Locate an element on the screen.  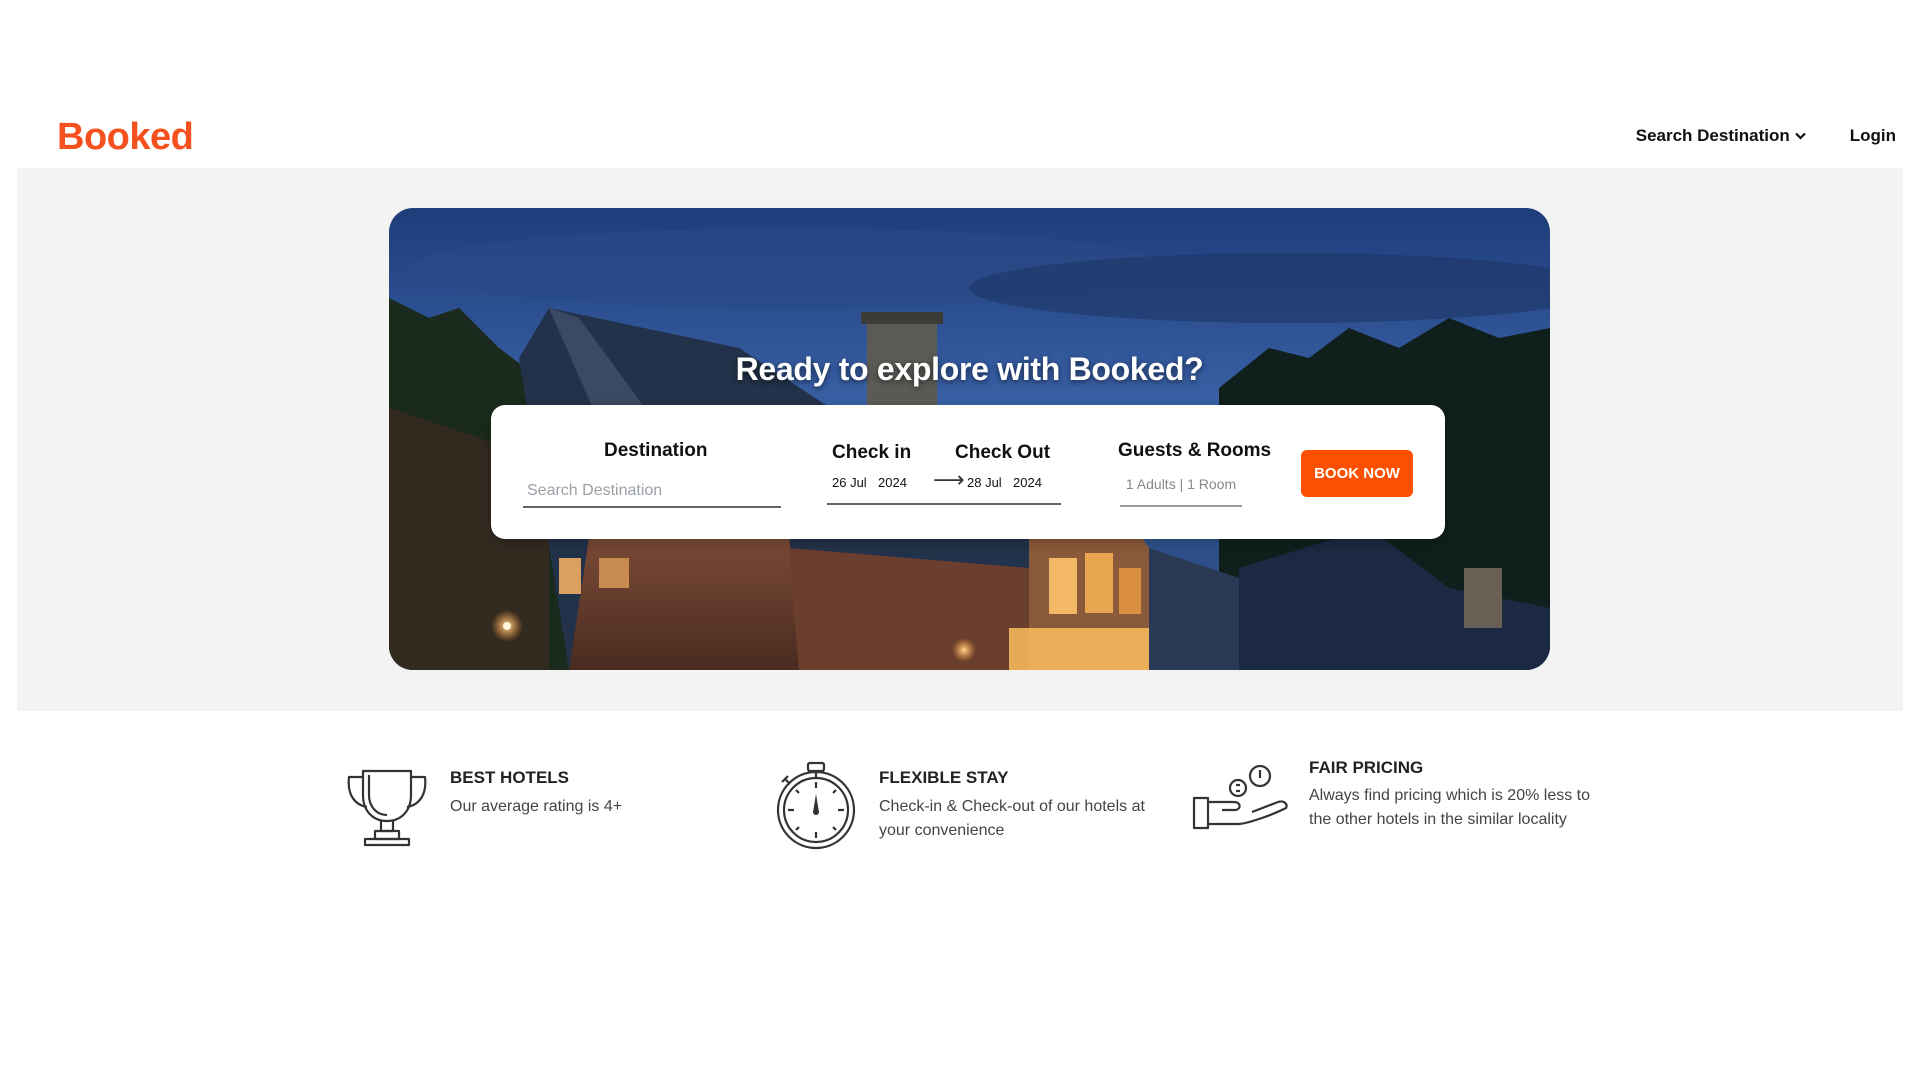
navbar: Booked Search Destination Login is located at coordinates (960, 133).